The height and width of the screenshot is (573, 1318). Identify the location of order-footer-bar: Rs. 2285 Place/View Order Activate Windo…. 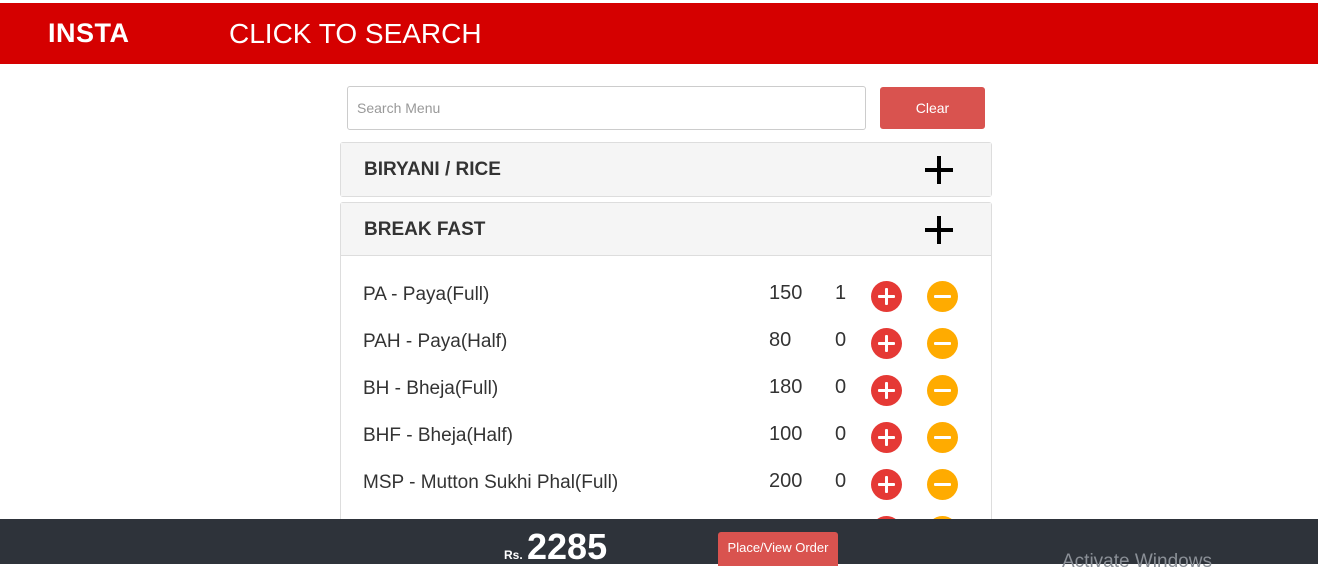
(659, 545).